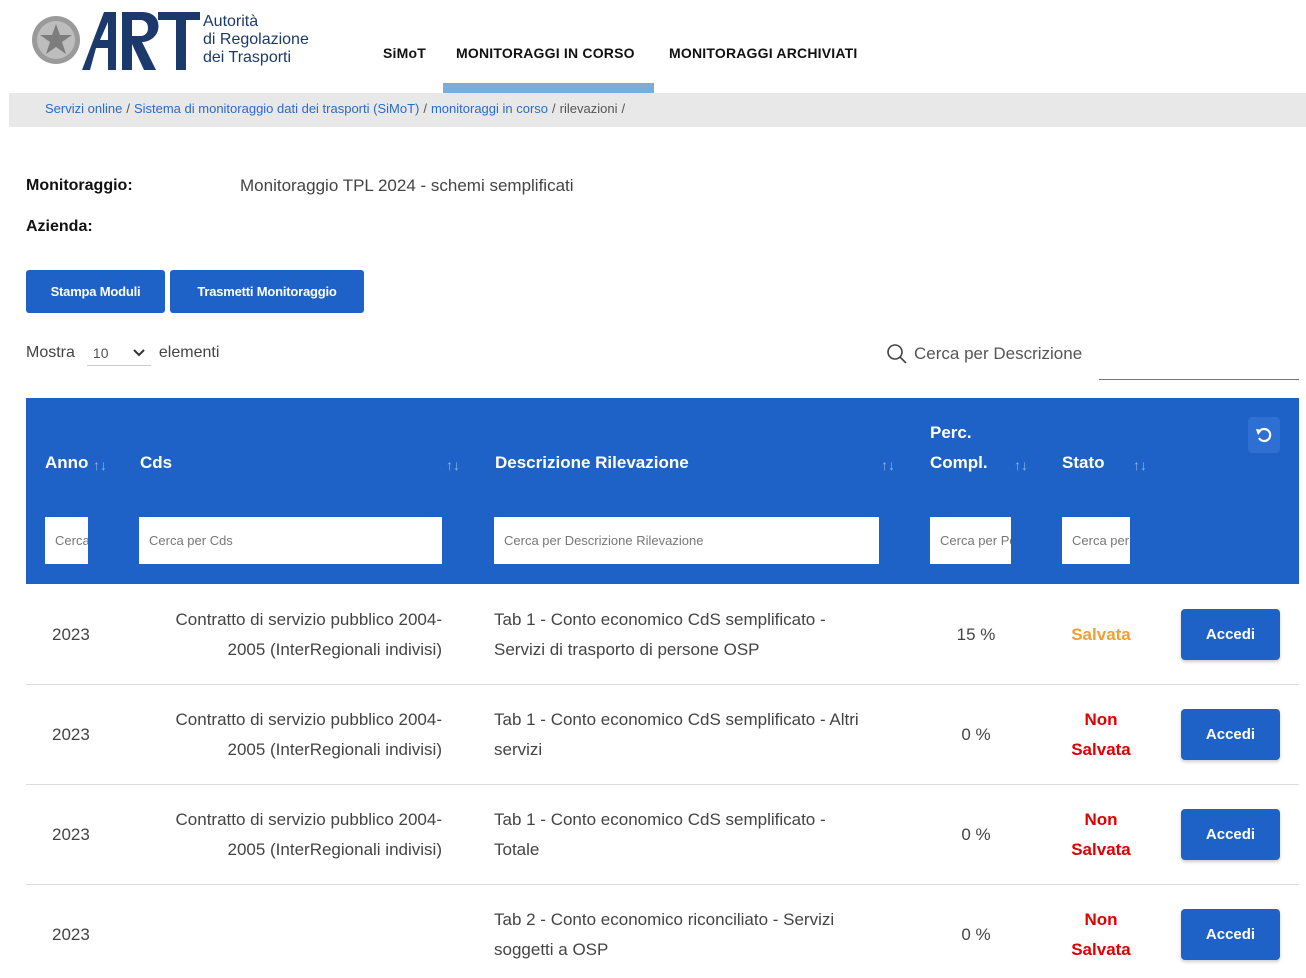 The height and width of the screenshot is (978, 1306). What do you see at coordinates (1083, 463) in the screenshot?
I see `header-stato: Stato` at bounding box center [1083, 463].